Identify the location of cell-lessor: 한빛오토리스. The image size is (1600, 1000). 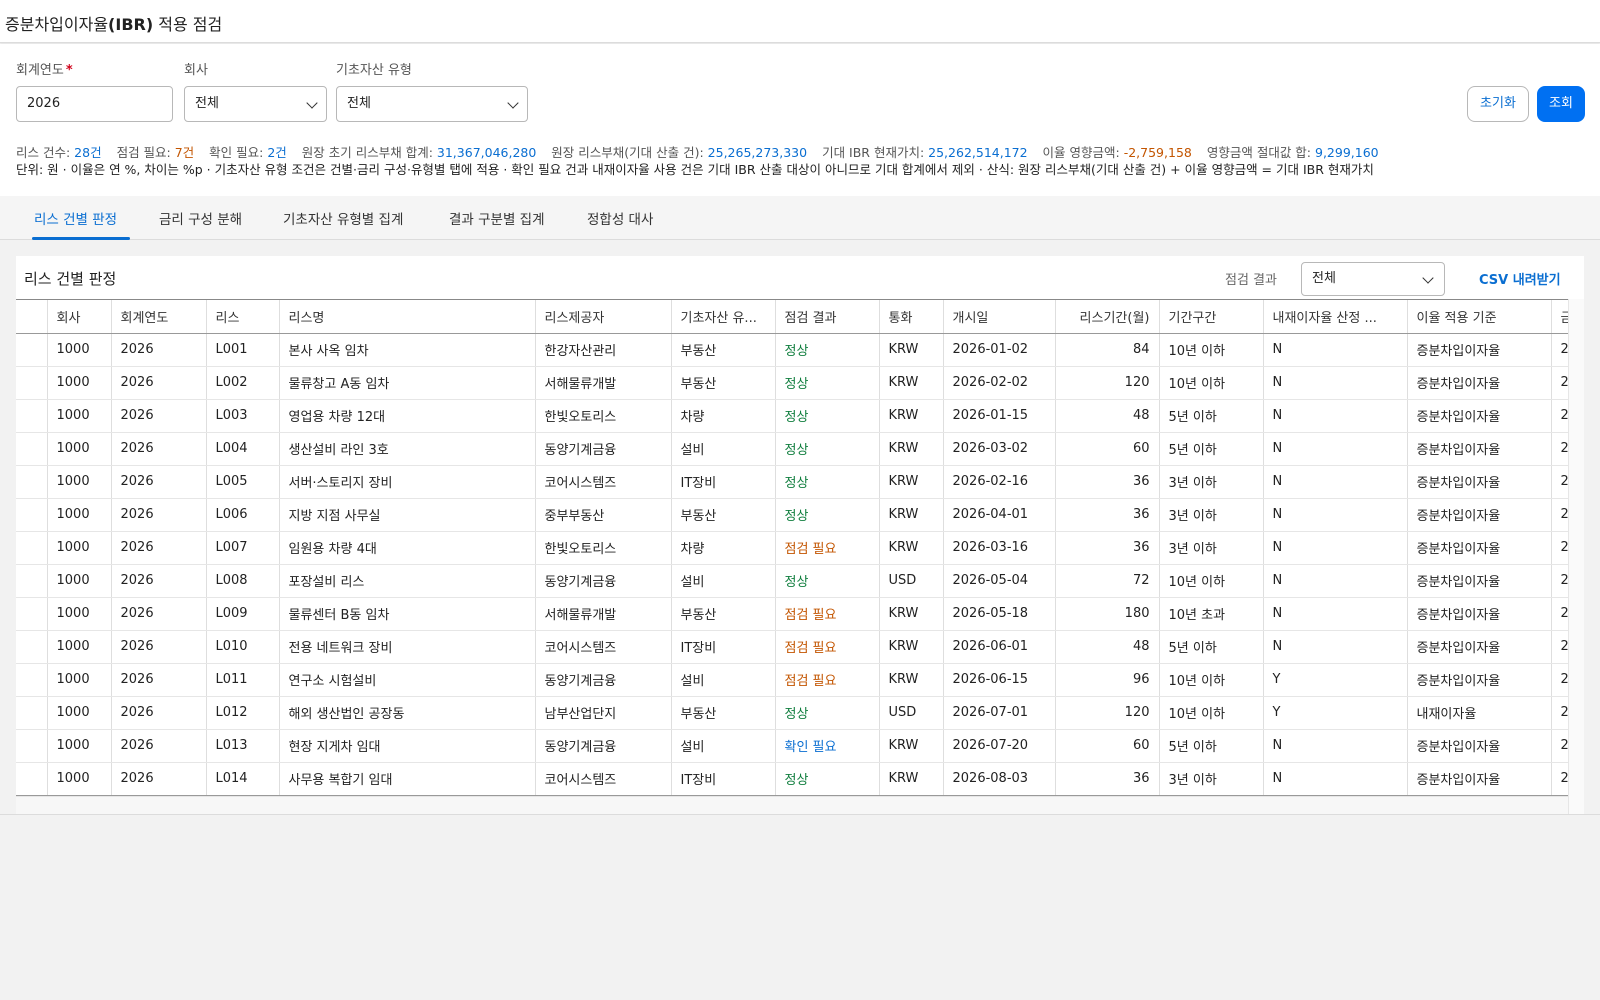
(603, 416).